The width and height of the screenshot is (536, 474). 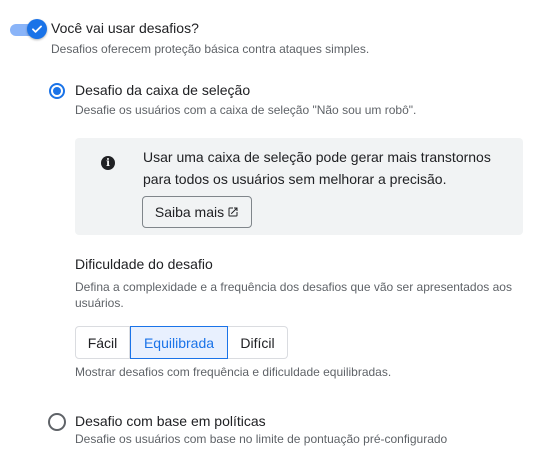 What do you see at coordinates (179, 342) in the screenshot?
I see `difficulty-balanced-button: Equilibrada` at bounding box center [179, 342].